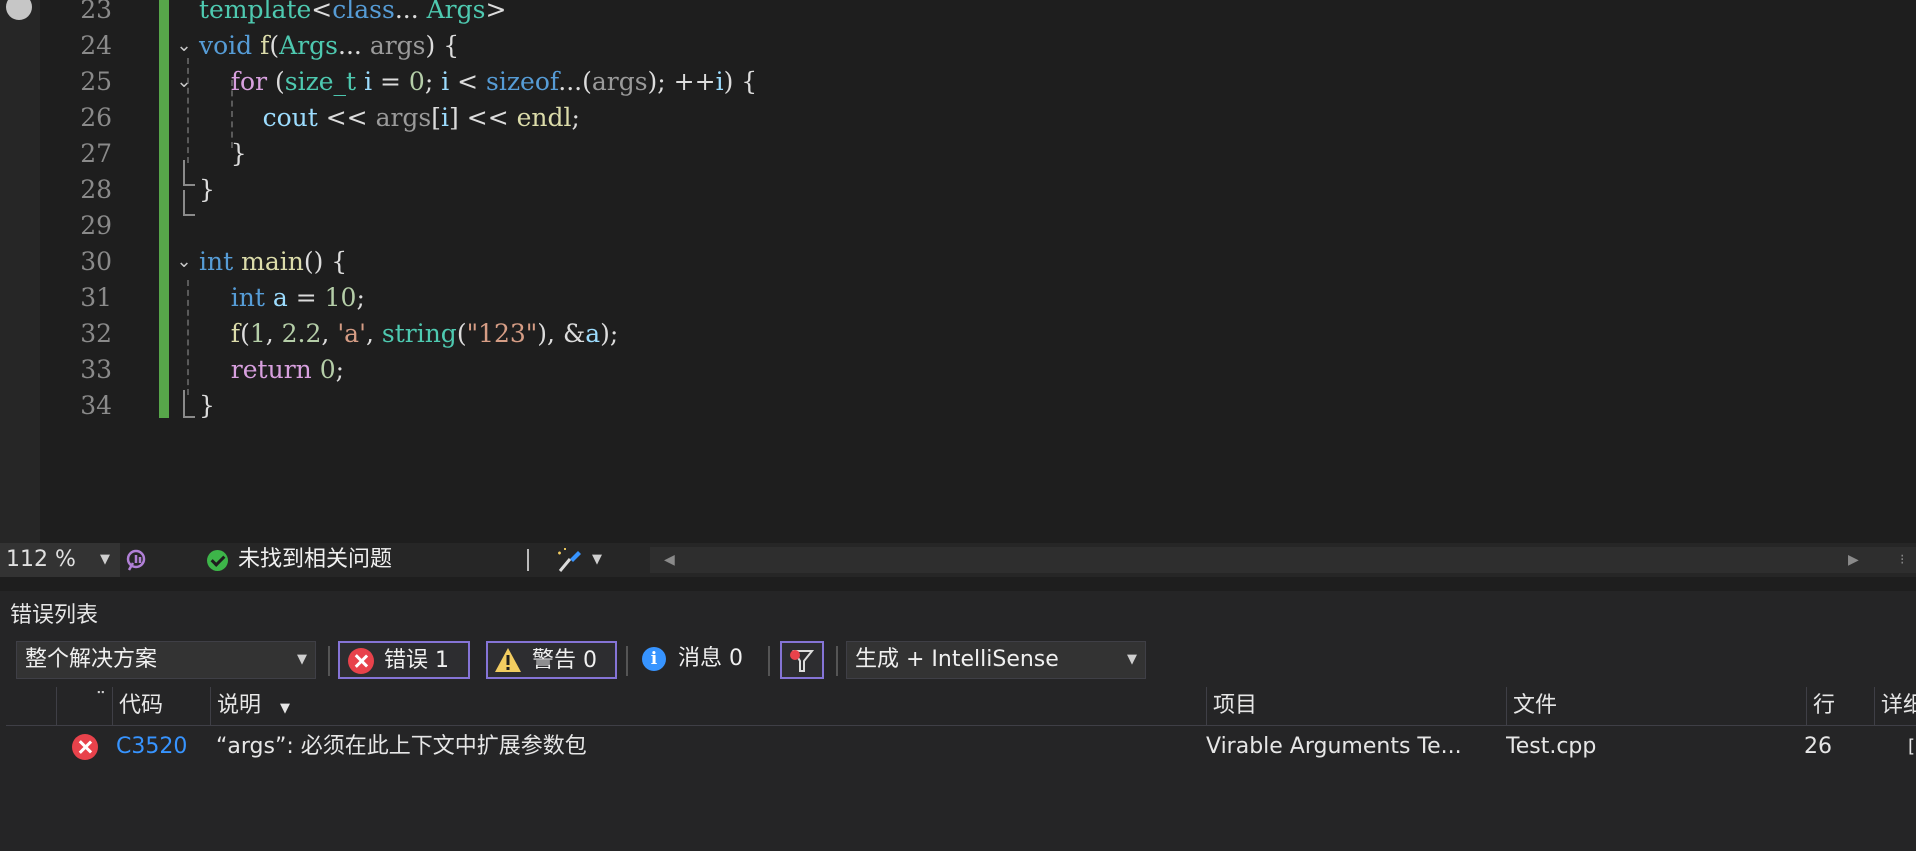  Describe the element at coordinates (1853, 560) in the screenshot. I see `scroll-right-icon: ▶` at that location.